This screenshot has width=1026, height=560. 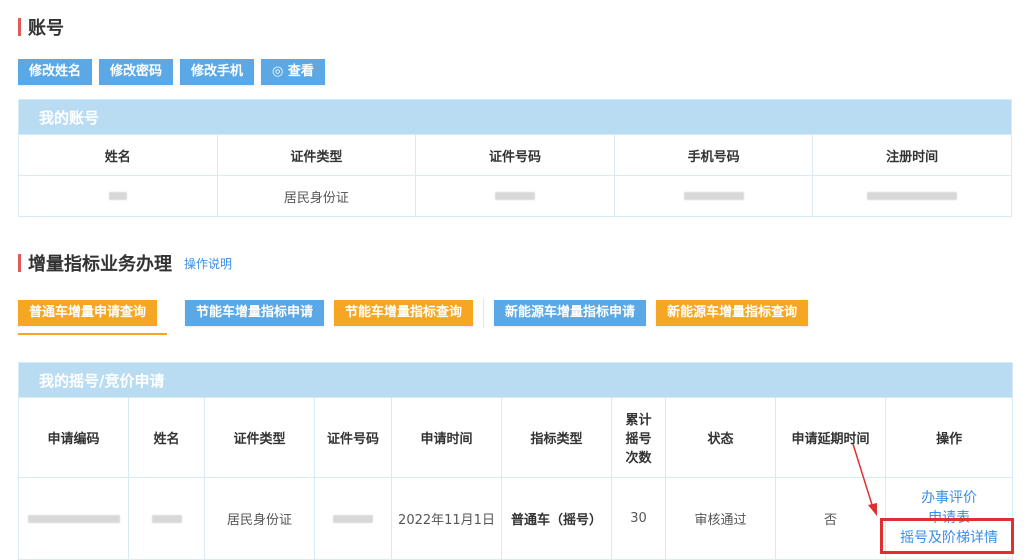 I want to click on col-lottery-count: 累计摇号次数, so click(x=638, y=437).